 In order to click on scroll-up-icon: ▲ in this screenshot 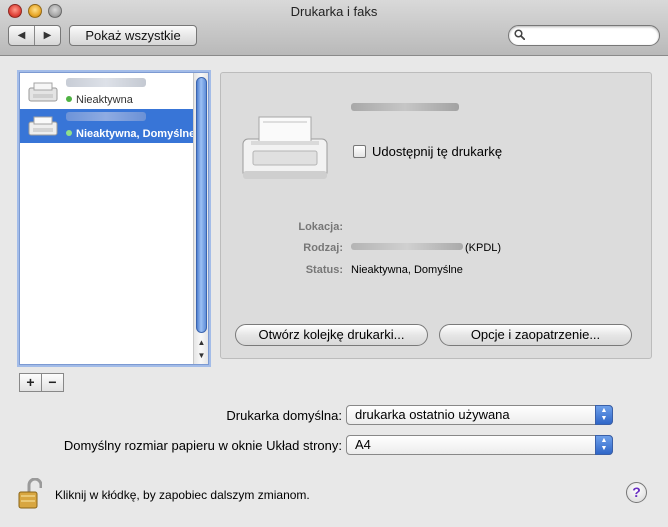, I will do `click(201, 342)`.